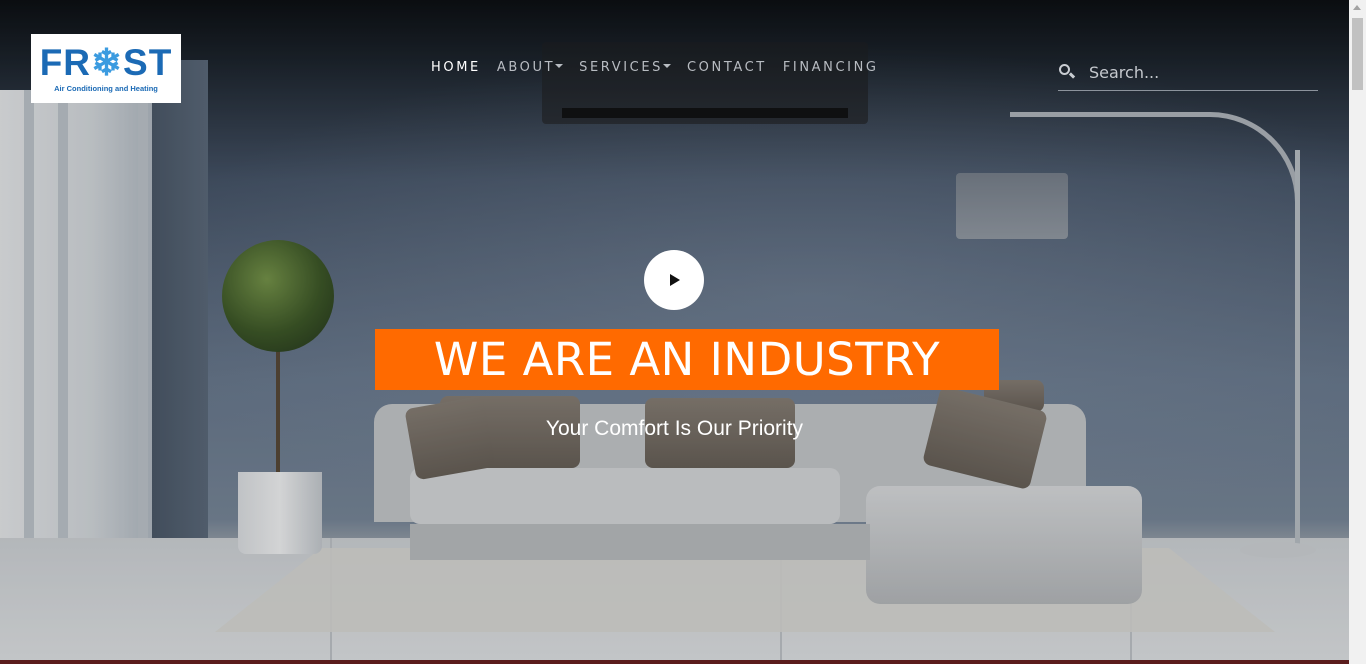 This screenshot has height=664, width=1366. Describe the element at coordinates (1357, 54) in the screenshot. I see `scrollbar-thumb` at that location.